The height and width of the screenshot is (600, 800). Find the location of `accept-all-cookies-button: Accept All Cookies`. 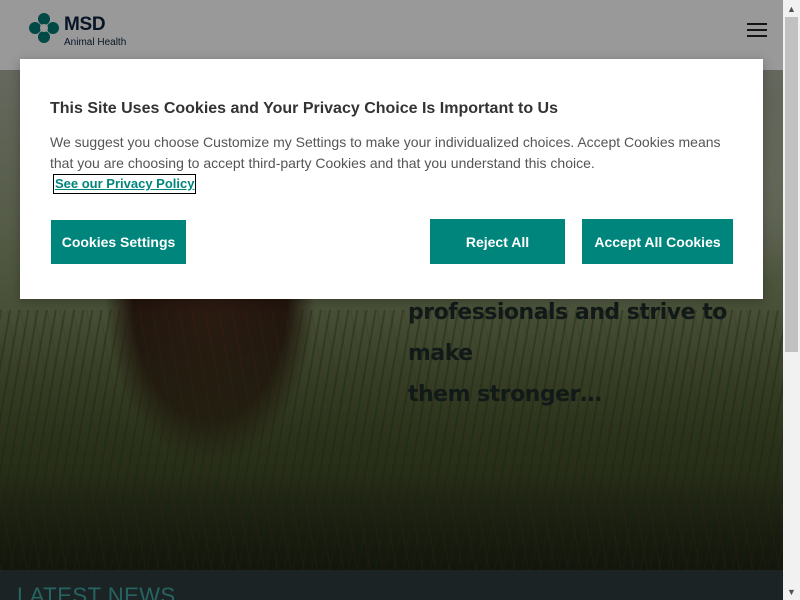

accept-all-cookies-button: Accept All Cookies is located at coordinates (657, 241).